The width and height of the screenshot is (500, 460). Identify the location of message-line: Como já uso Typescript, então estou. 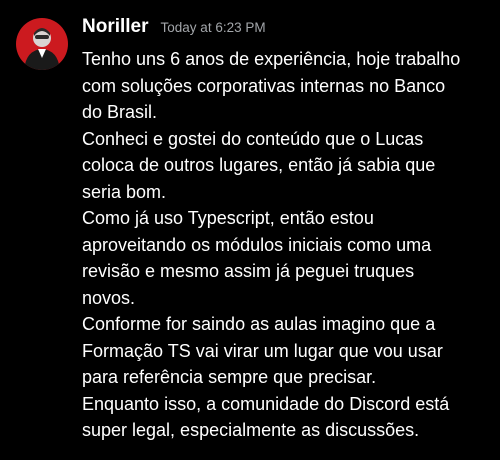
(228, 218).